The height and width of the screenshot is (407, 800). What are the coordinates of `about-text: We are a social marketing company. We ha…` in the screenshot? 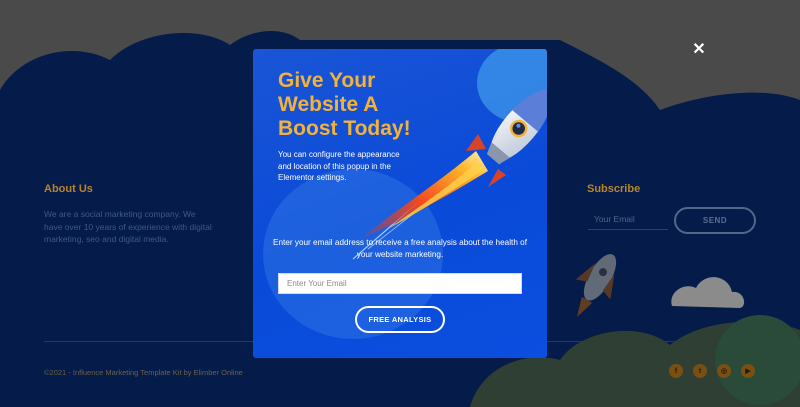 It's located at (128, 226).